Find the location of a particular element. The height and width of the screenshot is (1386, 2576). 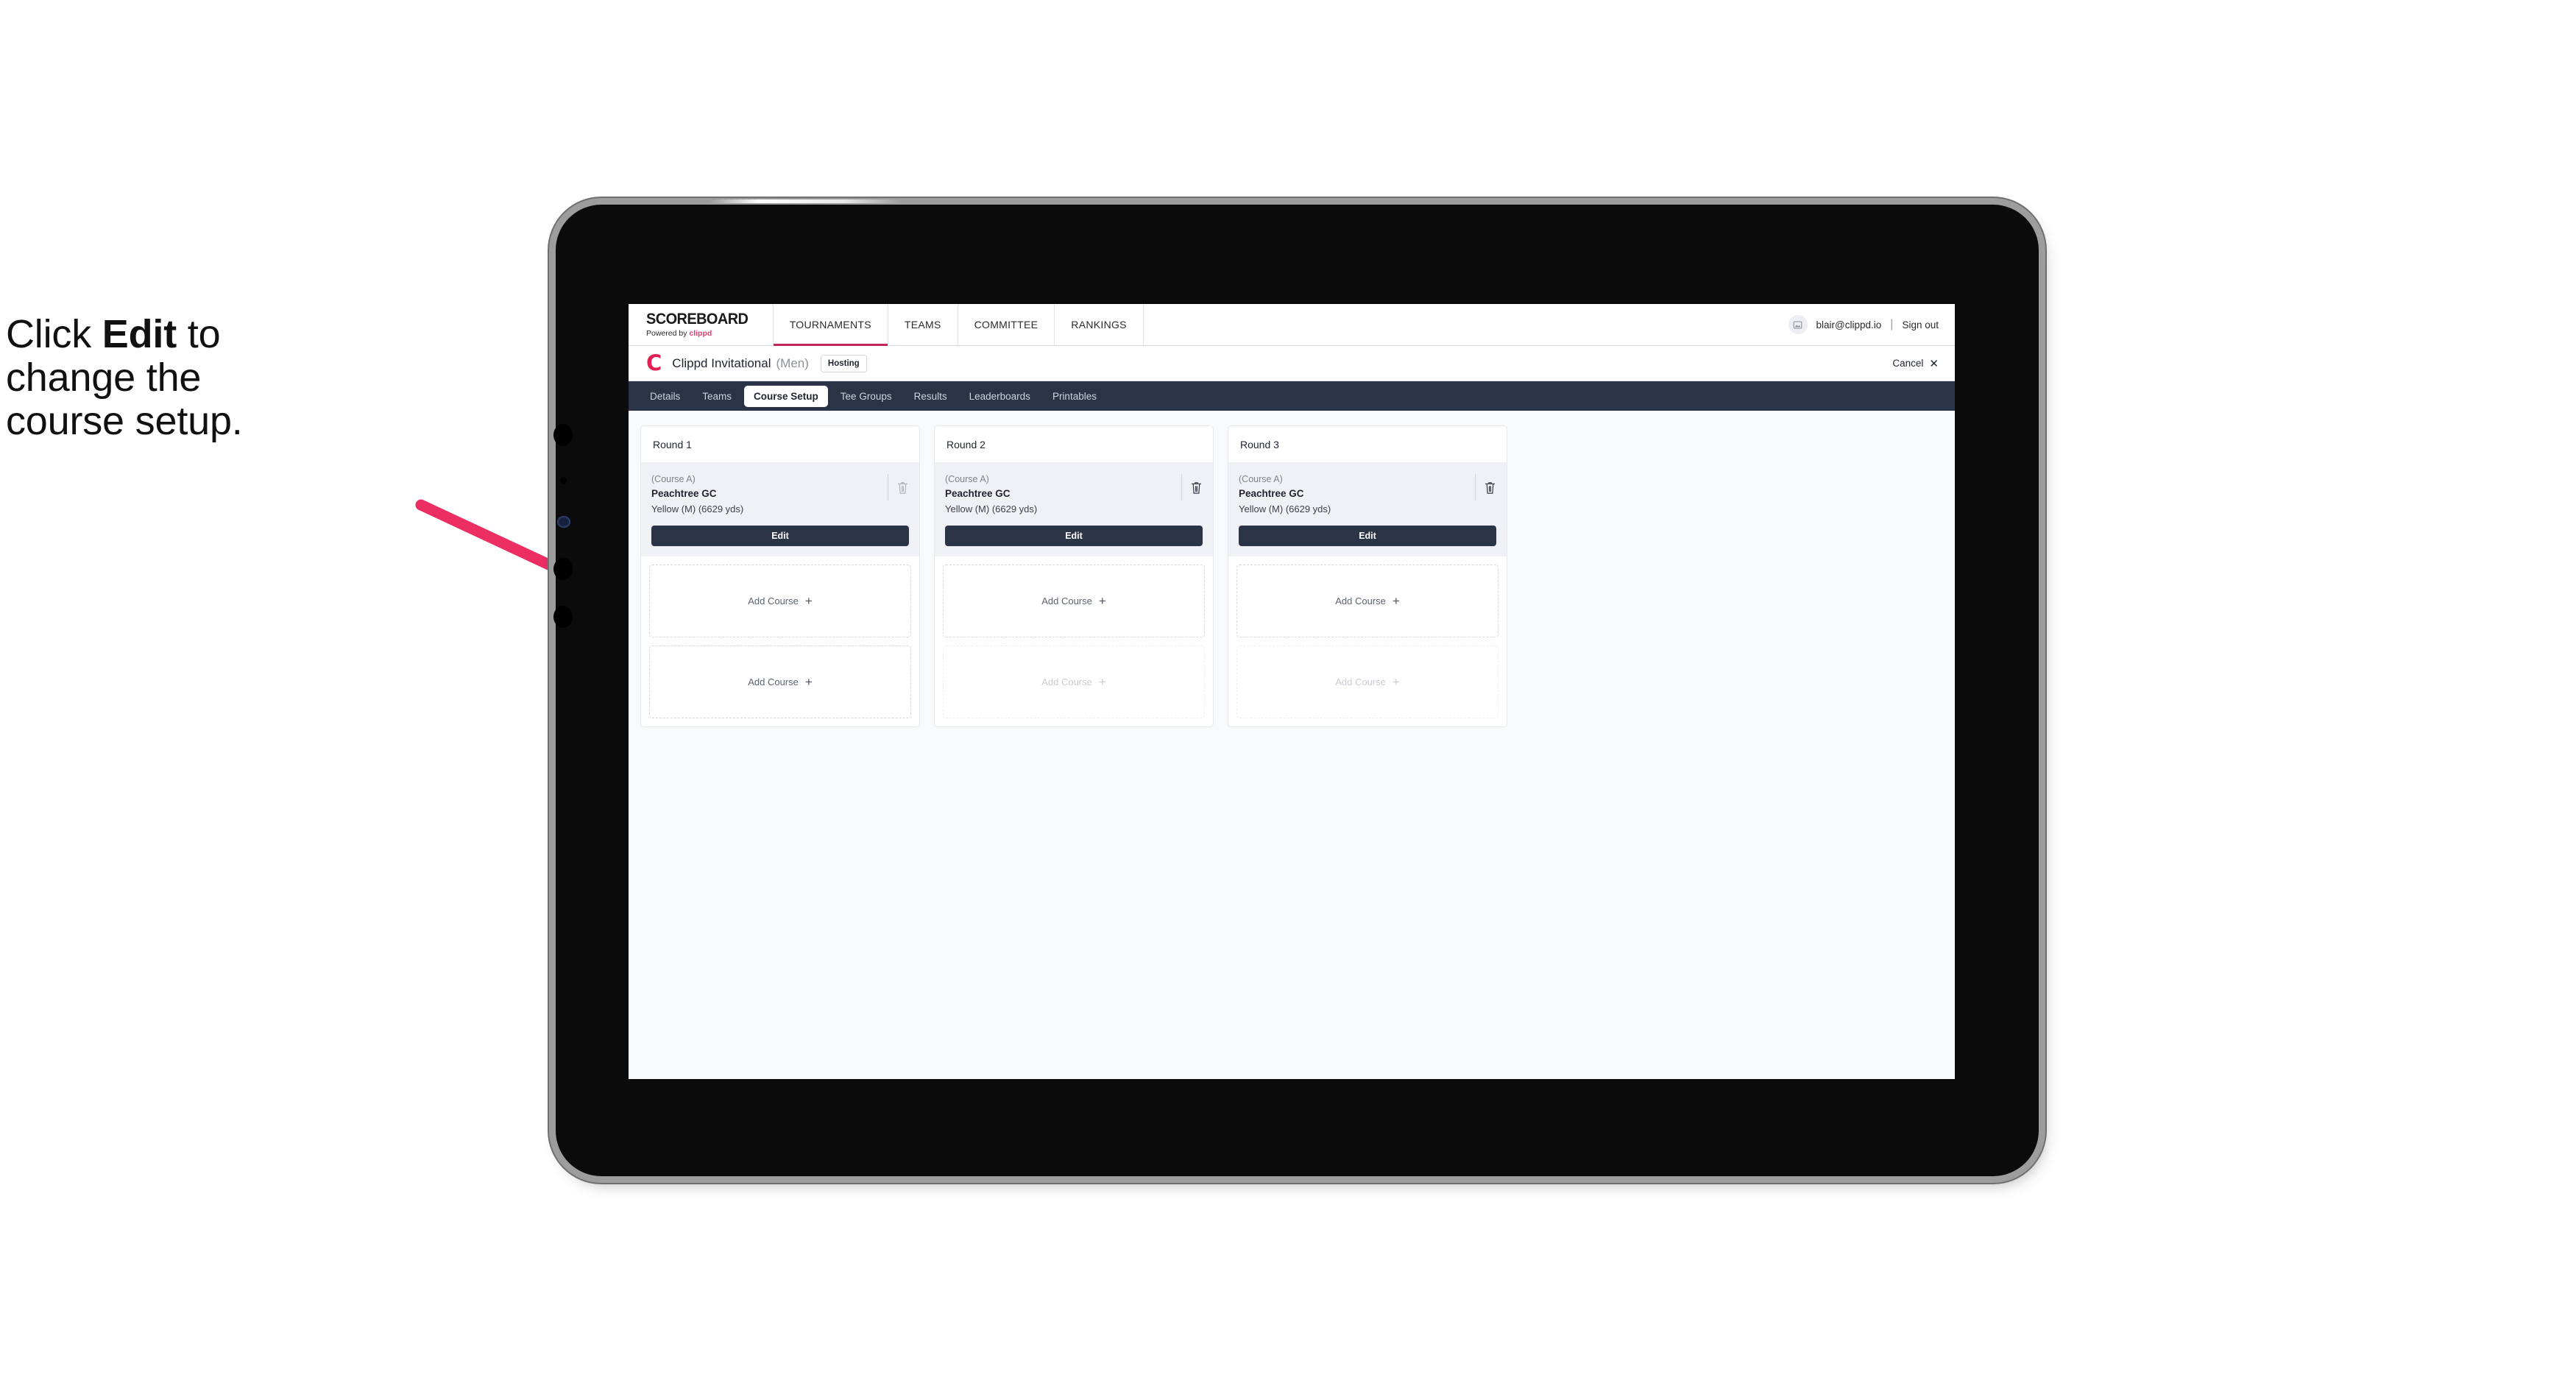

user-avatar-icon is located at coordinates (1798, 324).